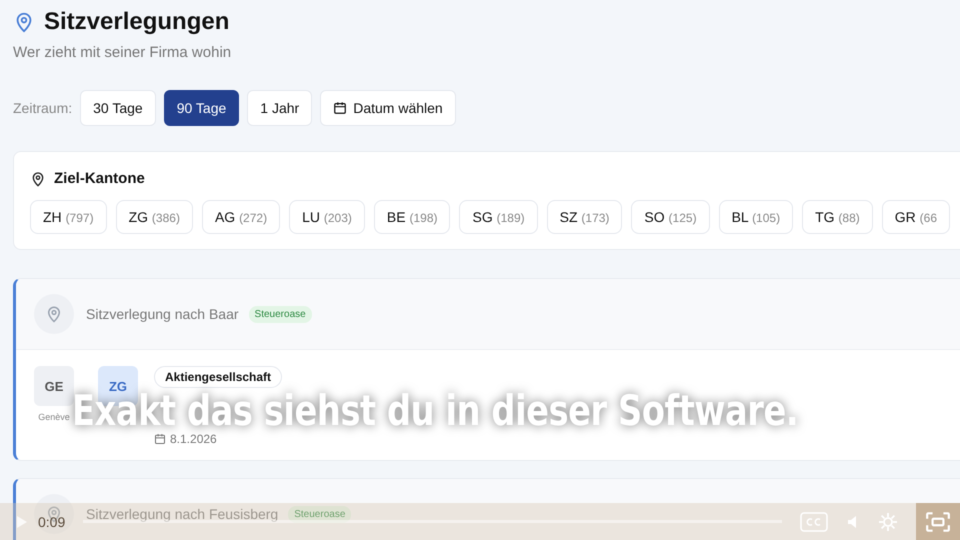 This screenshot has height=540, width=960. What do you see at coordinates (182, 514) in the screenshot?
I see `relocation-title: Sitzverlegung nach Feusisberg` at bounding box center [182, 514].